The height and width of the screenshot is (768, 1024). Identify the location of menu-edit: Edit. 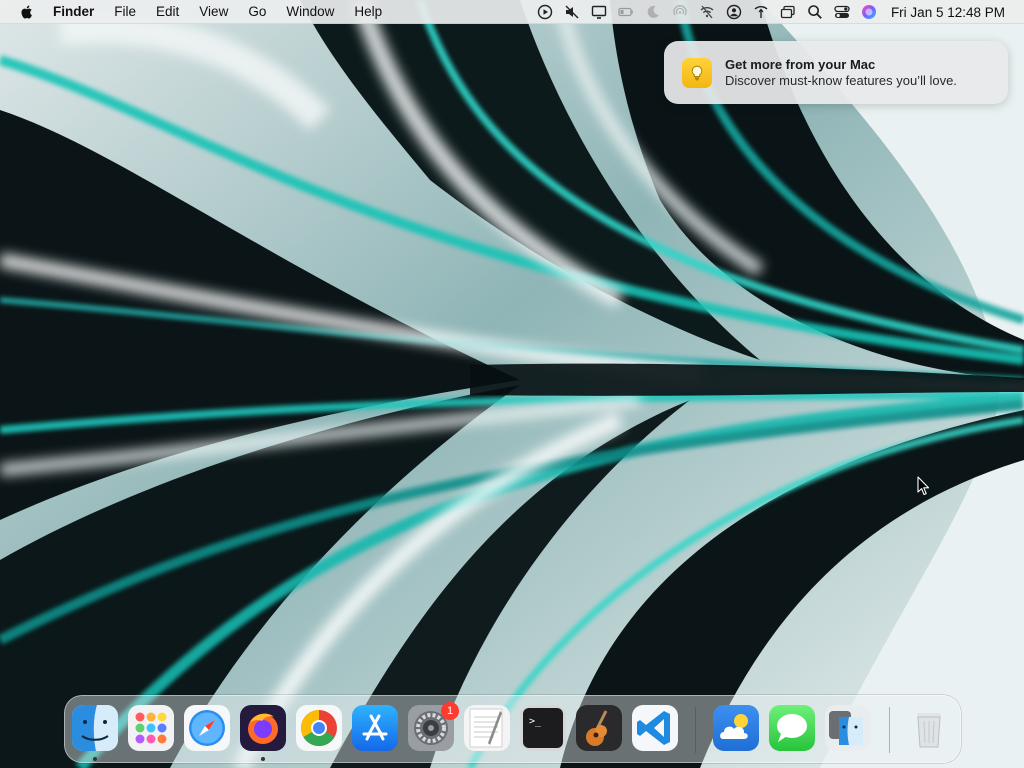
(167, 12).